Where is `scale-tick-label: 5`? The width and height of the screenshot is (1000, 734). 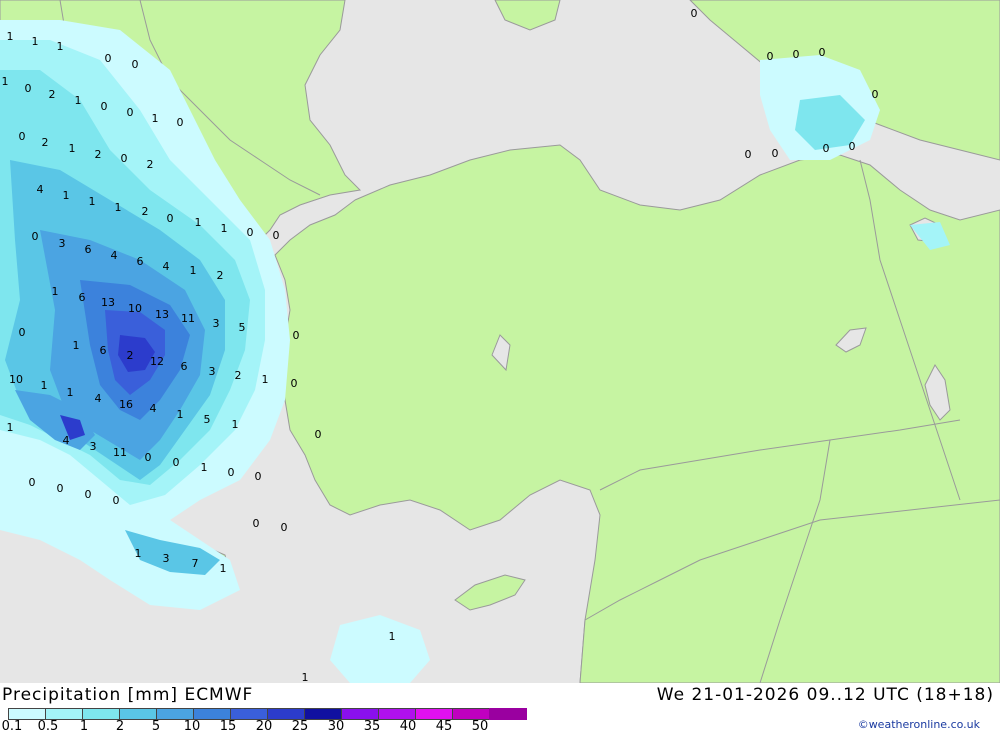 scale-tick-label: 5 is located at coordinates (156, 726).